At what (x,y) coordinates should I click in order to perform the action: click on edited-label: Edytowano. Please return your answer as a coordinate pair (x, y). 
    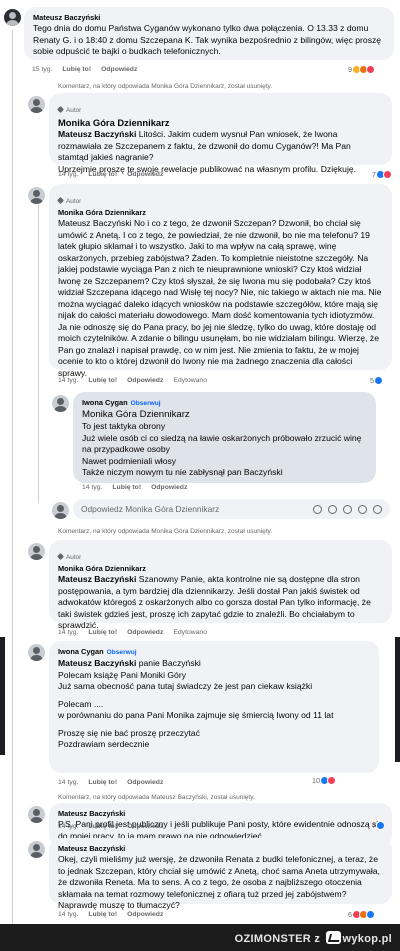
    Looking at the image, I should click on (190, 380).